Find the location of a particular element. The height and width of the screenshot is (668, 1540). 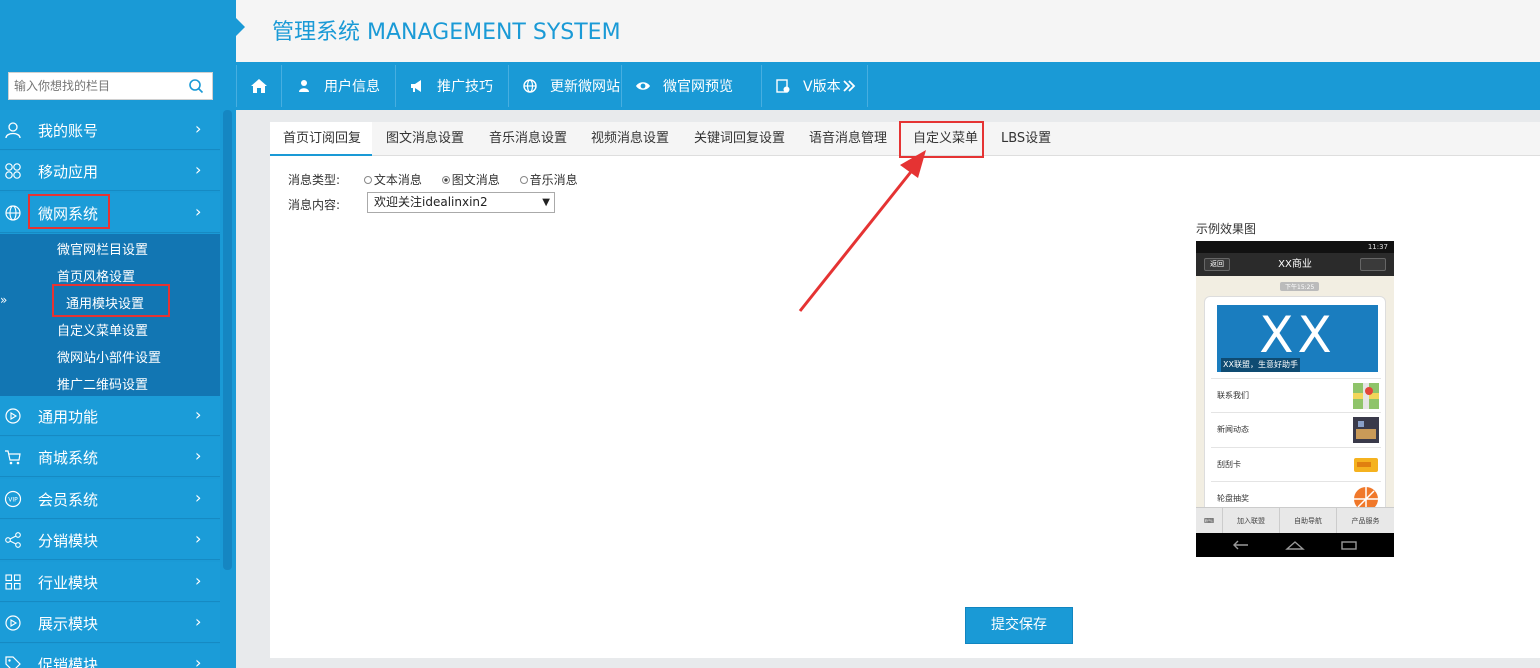

sidebar-item-member: VIP 会员系统 › is located at coordinates (110, 499).